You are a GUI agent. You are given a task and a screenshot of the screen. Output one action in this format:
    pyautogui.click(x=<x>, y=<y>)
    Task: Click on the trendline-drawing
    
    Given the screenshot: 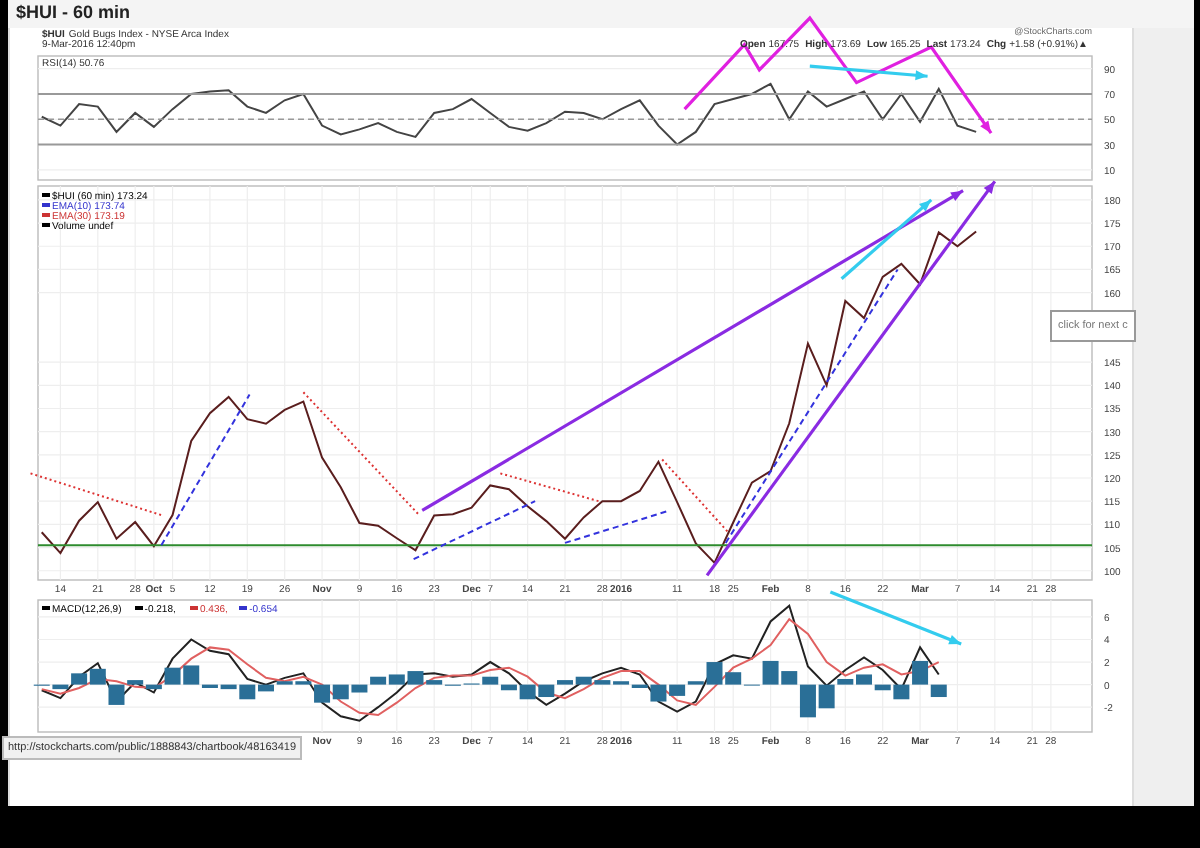 What is the action you would take?
    pyautogui.click(x=895, y=618)
    